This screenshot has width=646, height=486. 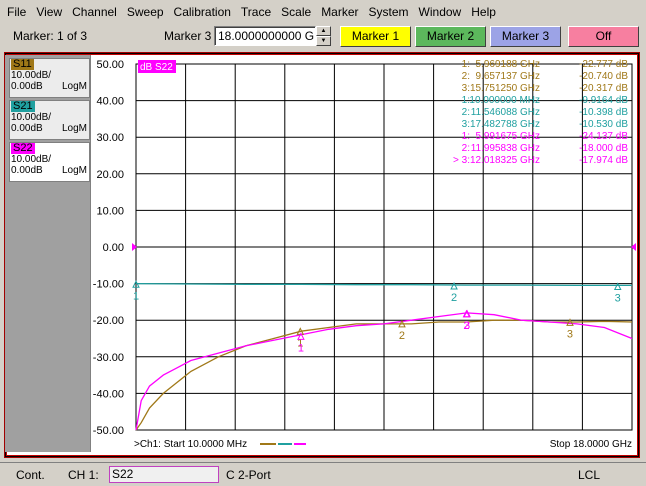 I want to click on marker-table-value: -9.9164 dB, so click(x=603, y=100).